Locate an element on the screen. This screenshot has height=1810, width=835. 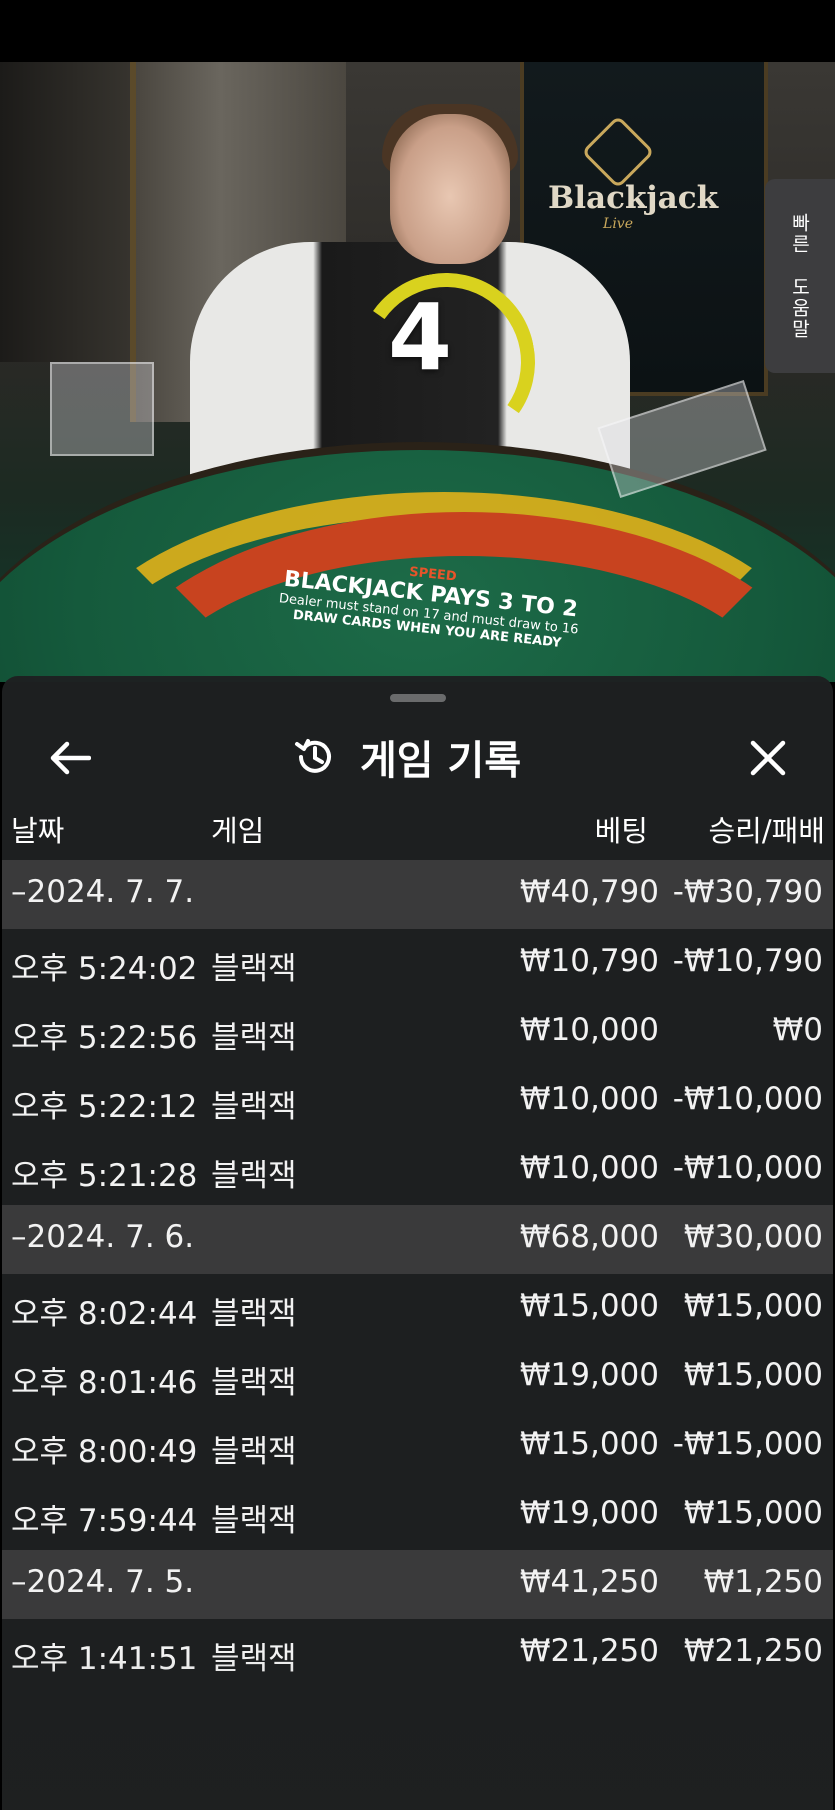
logo-title: Blackjack is located at coordinates (633, 198).